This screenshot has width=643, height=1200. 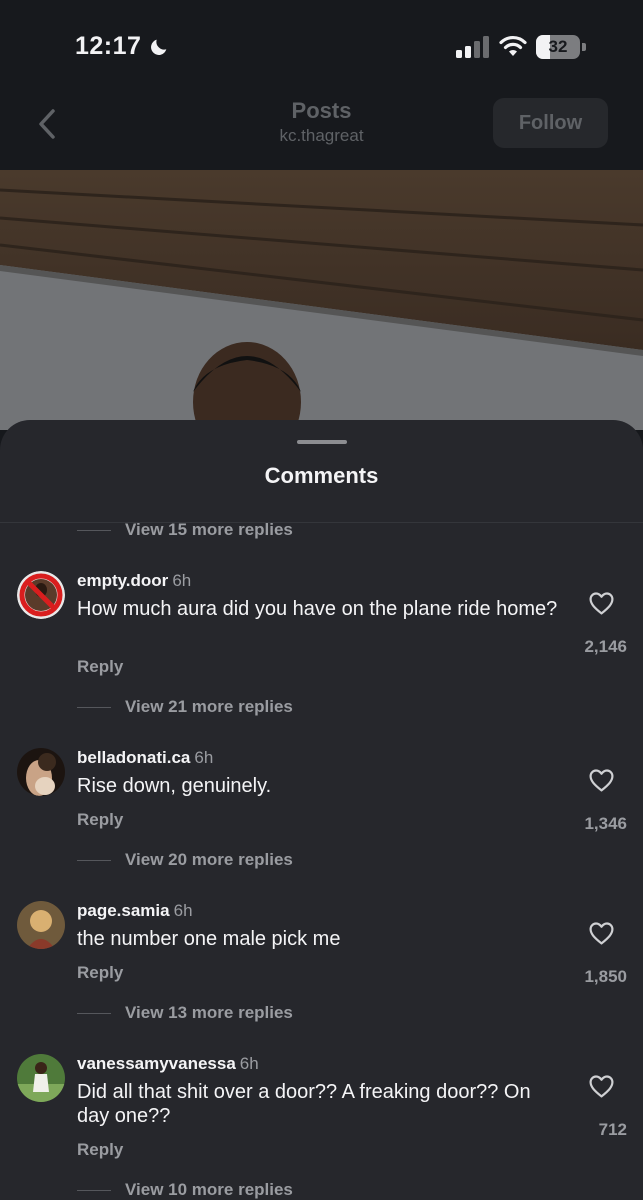 I want to click on status-bar: 12:17 32, so click(x=321, y=45).